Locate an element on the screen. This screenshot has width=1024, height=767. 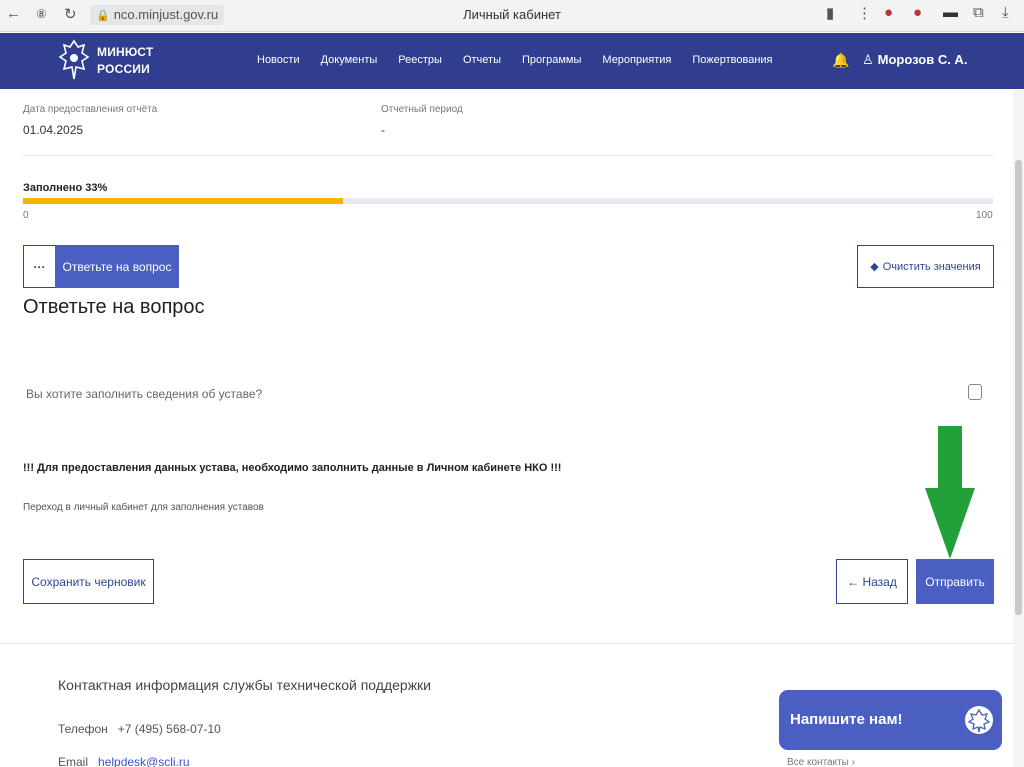
green-arrow-icon is located at coordinates (950, 492).